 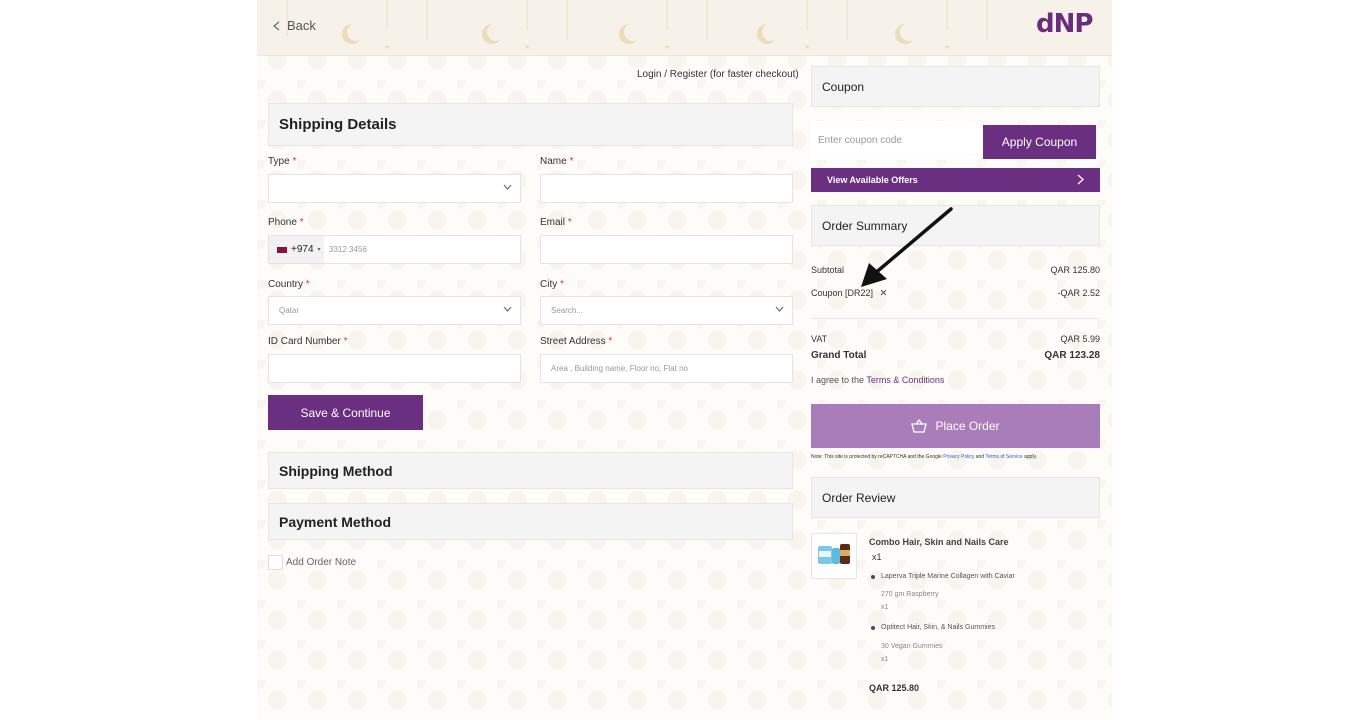 I want to click on annotation-arrow-icon, so click(x=907, y=247).